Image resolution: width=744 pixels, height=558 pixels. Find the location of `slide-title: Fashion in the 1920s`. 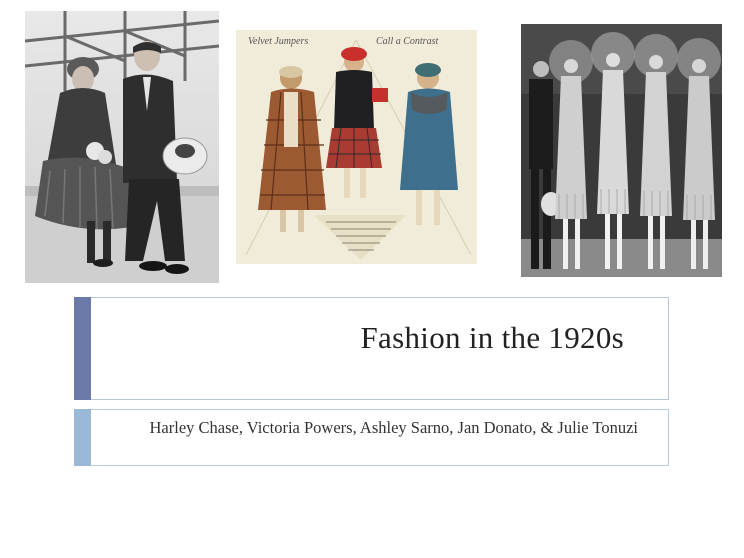

slide-title: Fashion in the 1920s is located at coordinates (492, 337).